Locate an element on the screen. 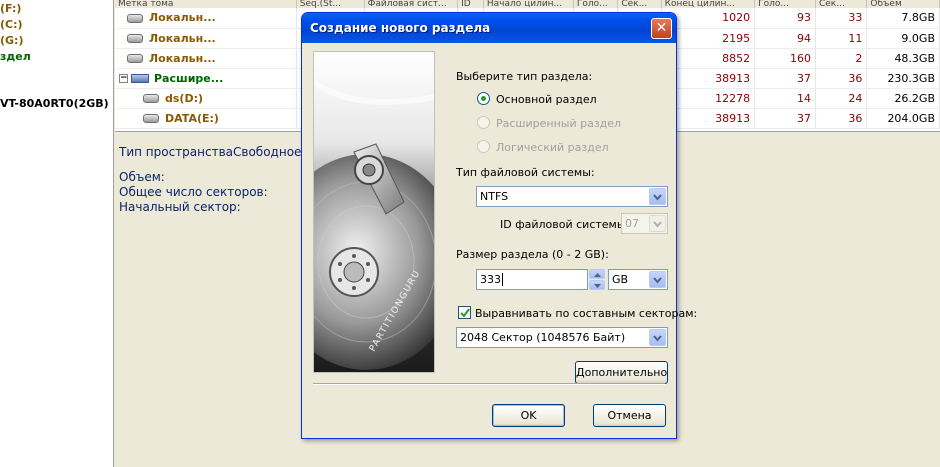 This screenshot has width=940, height=467. radio-extended-label: Расширенный раздел is located at coordinates (558, 123).